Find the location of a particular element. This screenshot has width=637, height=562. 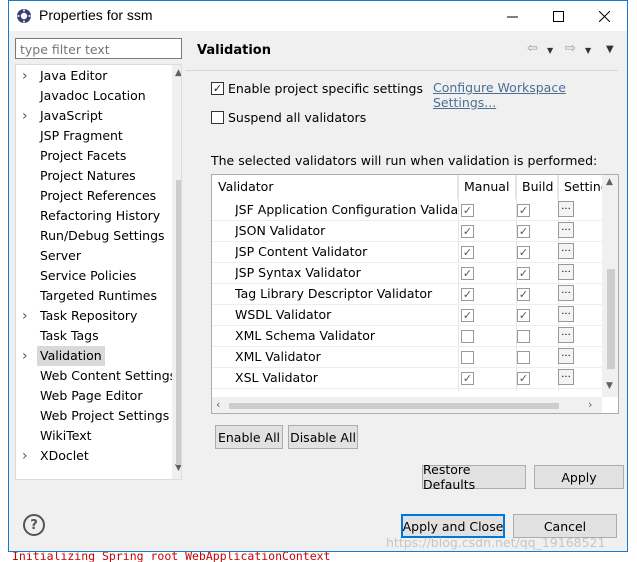

tree-item: › XDoclet is located at coordinates (96, 456).